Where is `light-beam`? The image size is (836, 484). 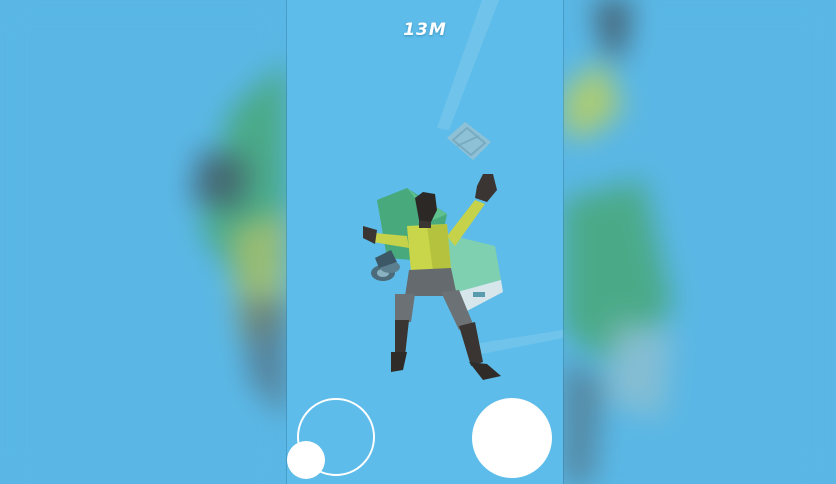 light-beam is located at coordinates (515, 342).